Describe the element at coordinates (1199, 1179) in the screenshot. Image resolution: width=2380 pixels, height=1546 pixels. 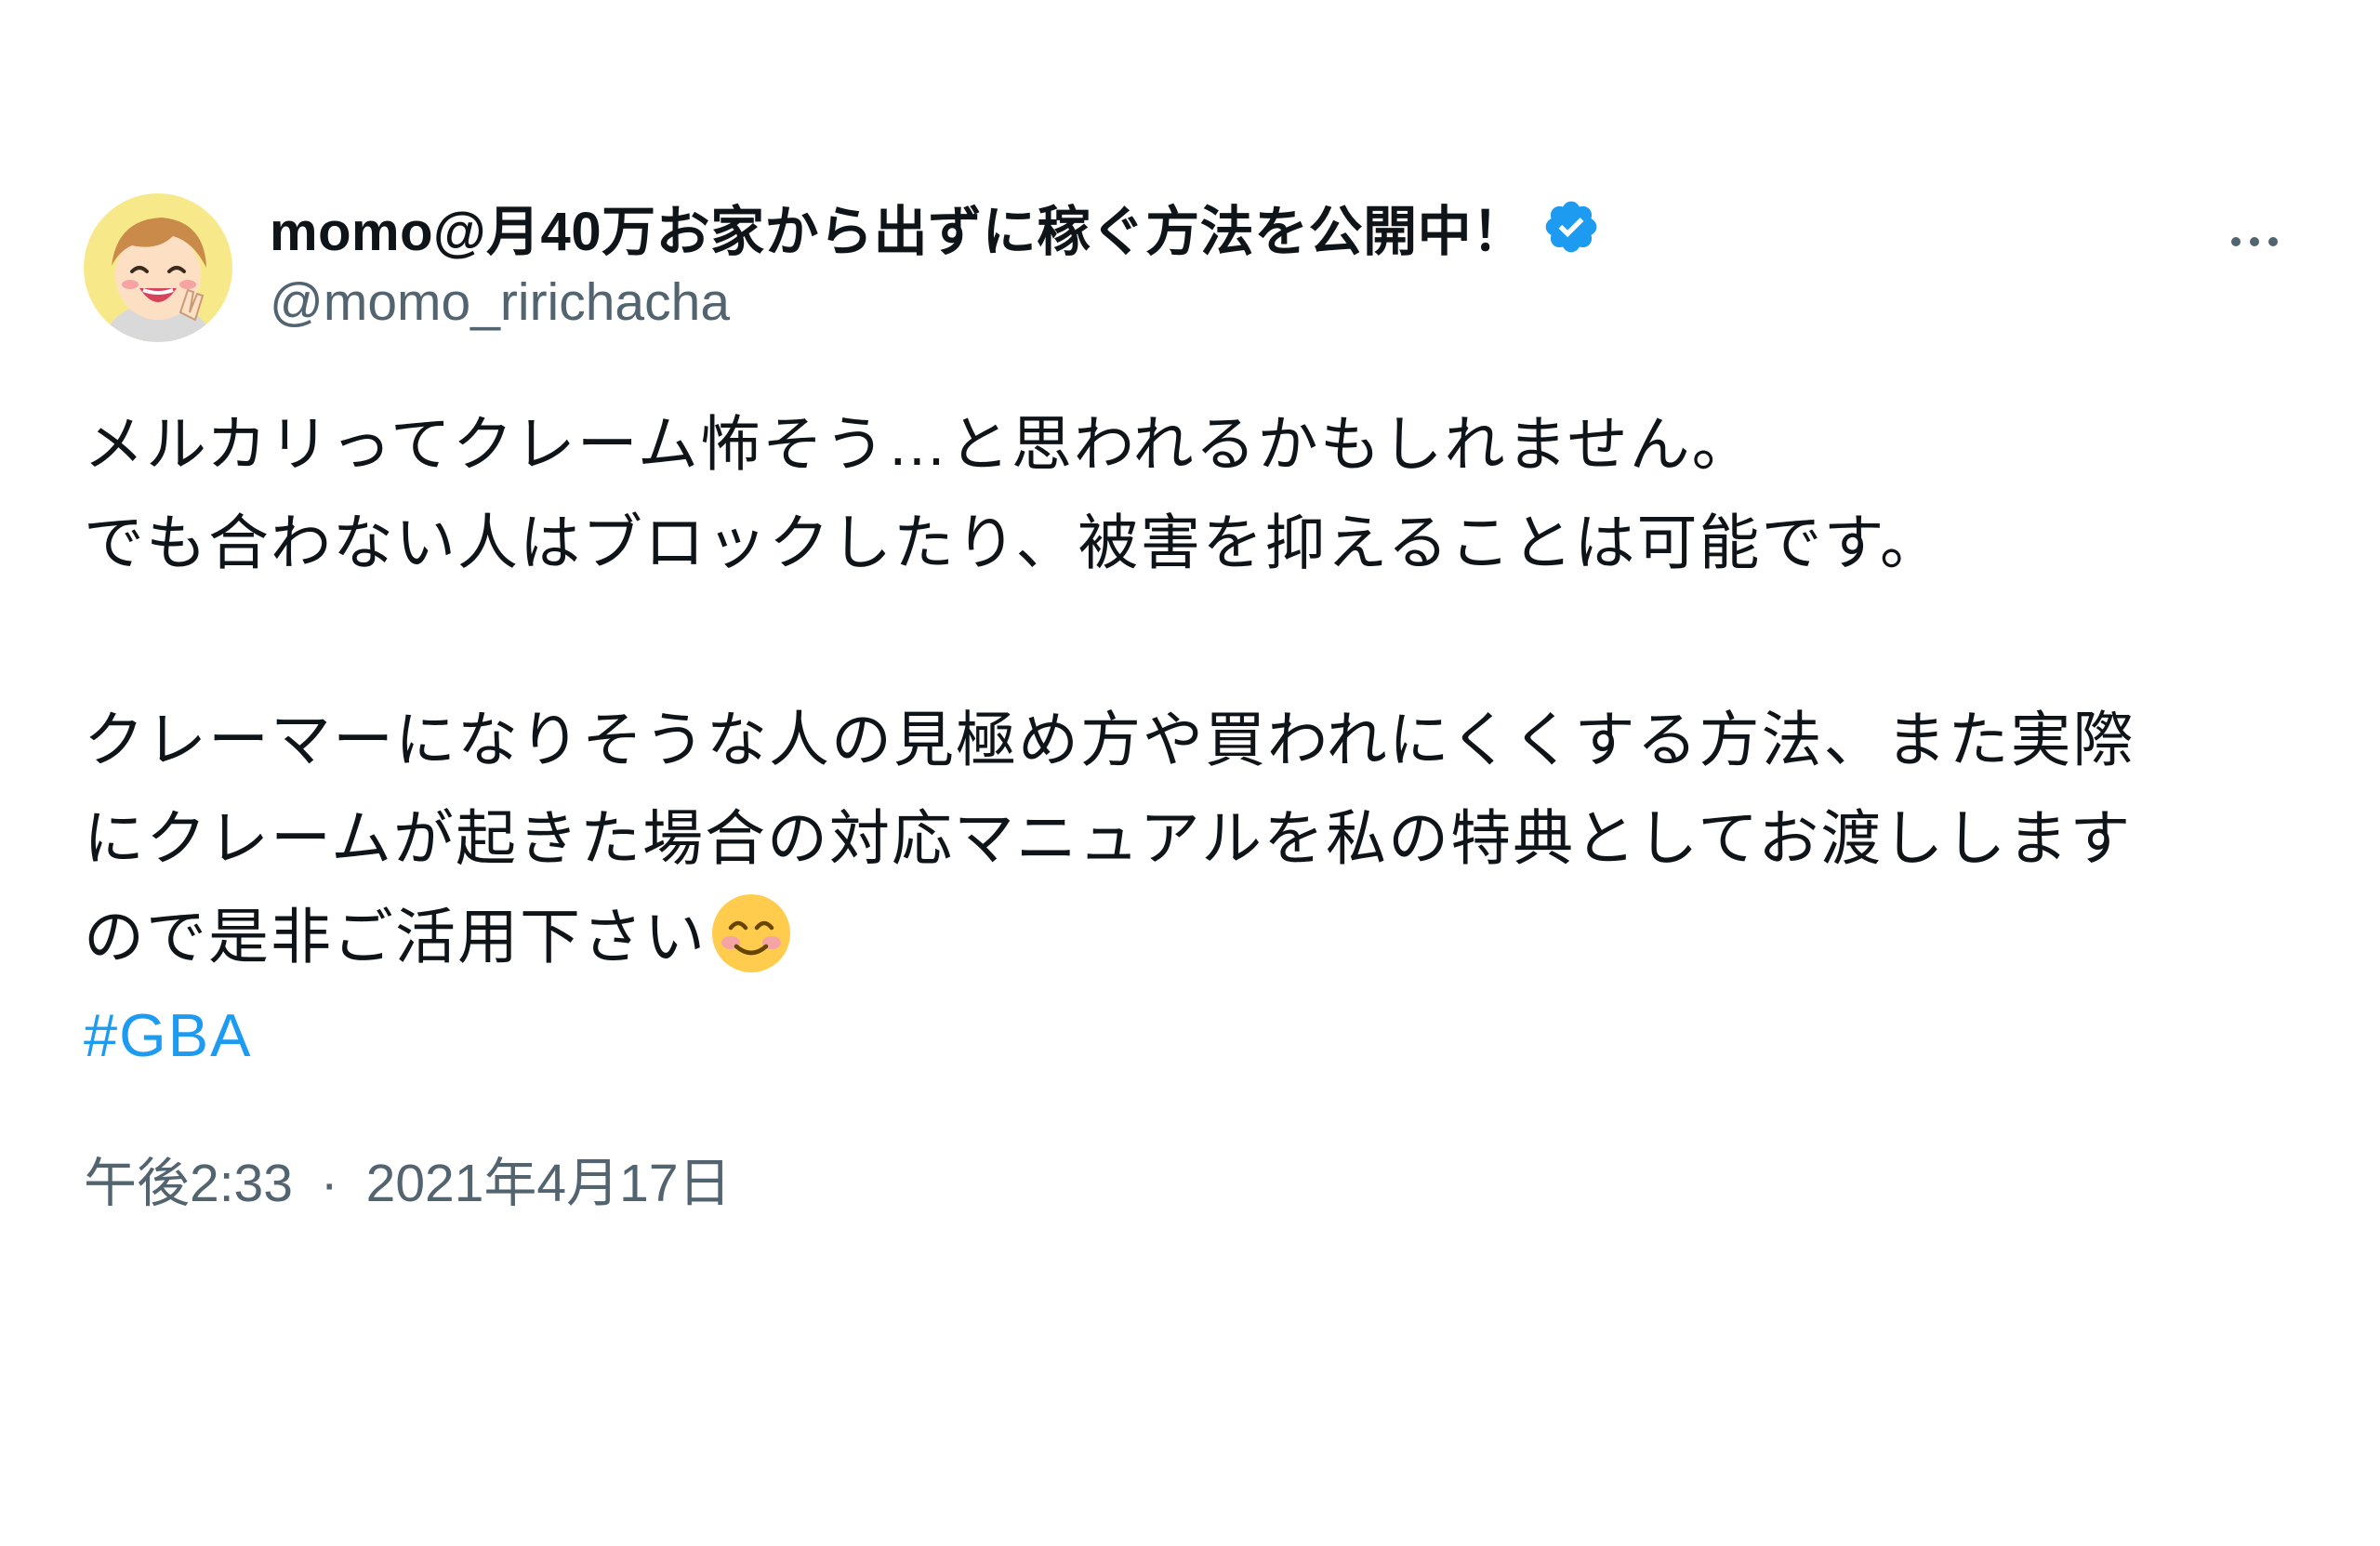
I see `tweet-timestamp: 午後2:33 · 2021年4月17日` at that location.